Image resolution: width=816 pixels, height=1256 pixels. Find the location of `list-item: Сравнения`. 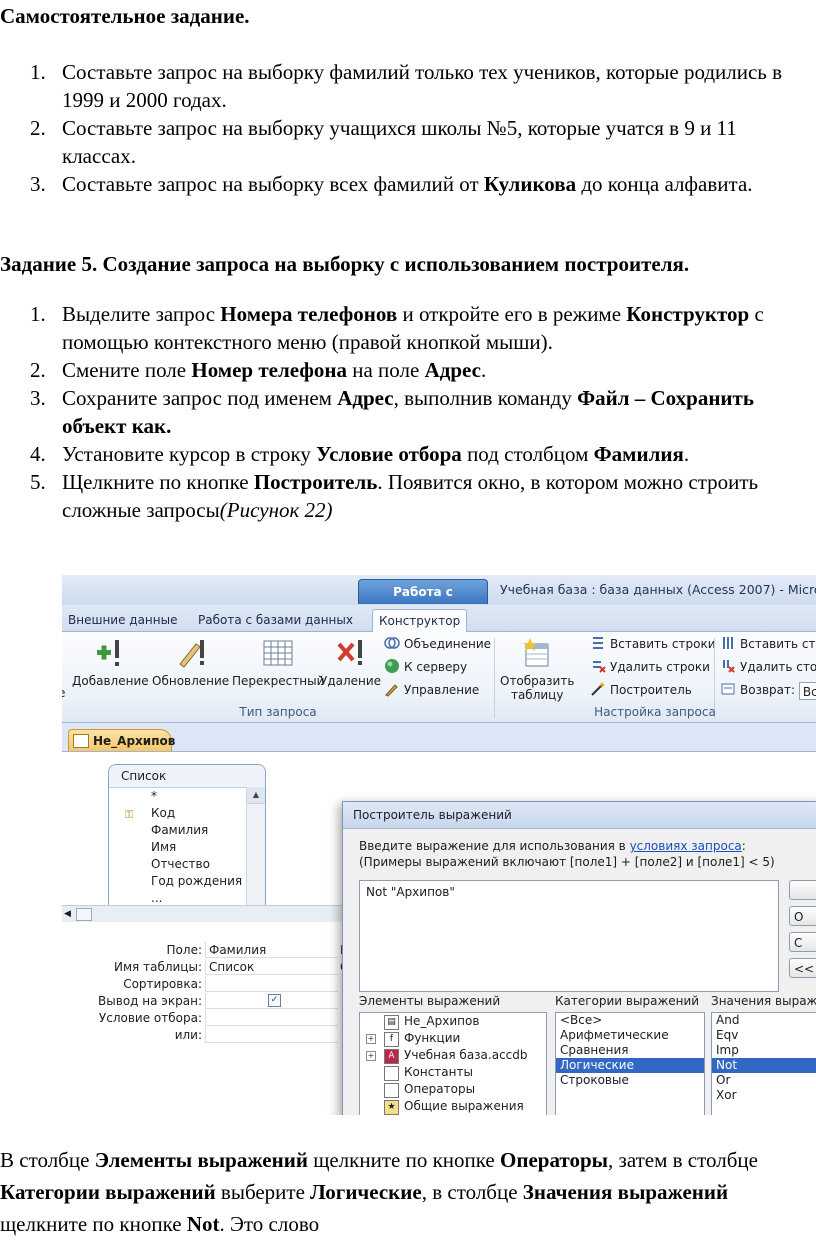

list-item: Сравнения is located at coordinates (630, 1050).